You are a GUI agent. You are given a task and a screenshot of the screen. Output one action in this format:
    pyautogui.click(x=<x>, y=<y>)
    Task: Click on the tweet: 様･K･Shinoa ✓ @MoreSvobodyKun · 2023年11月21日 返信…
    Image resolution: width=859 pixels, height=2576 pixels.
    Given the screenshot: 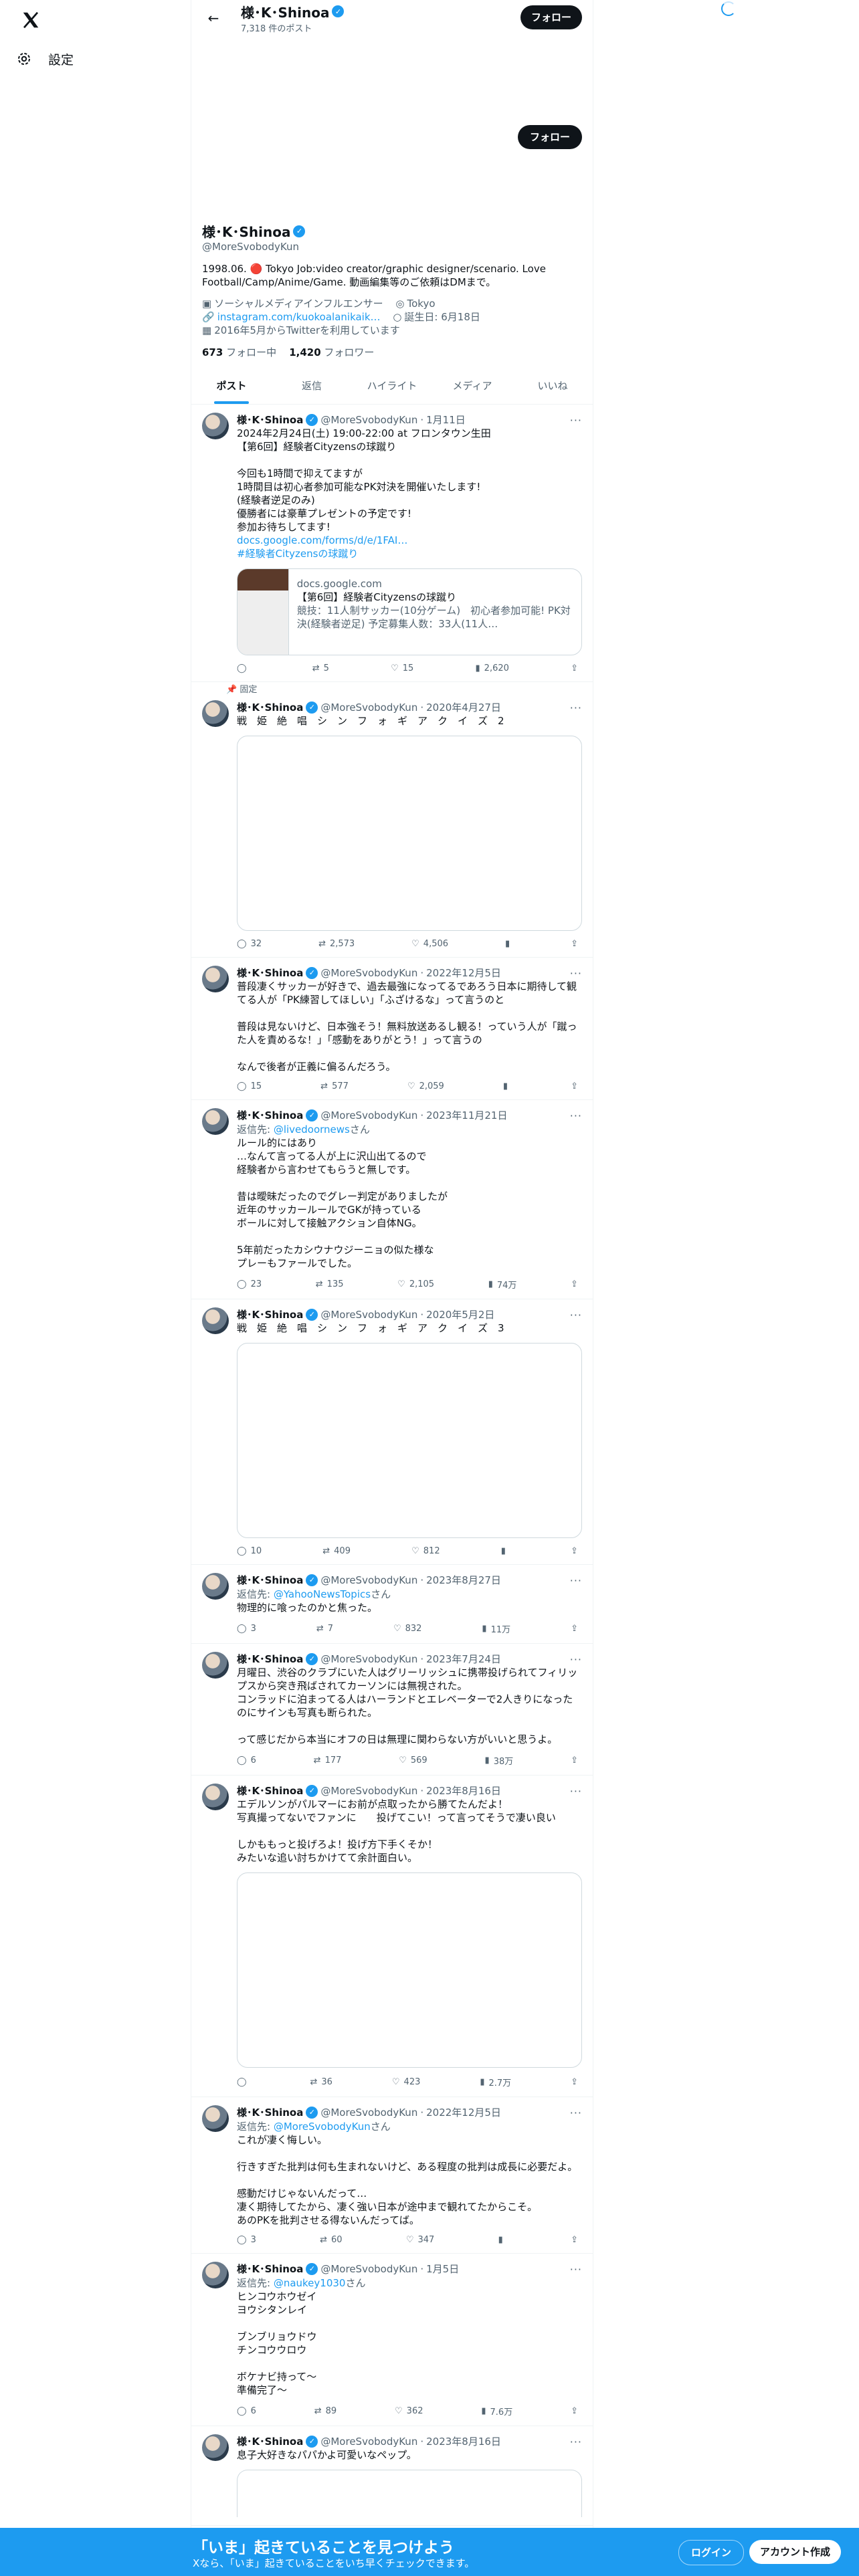 What is the action you would take?
    pyautogui.click(x=392, y=1199)
    